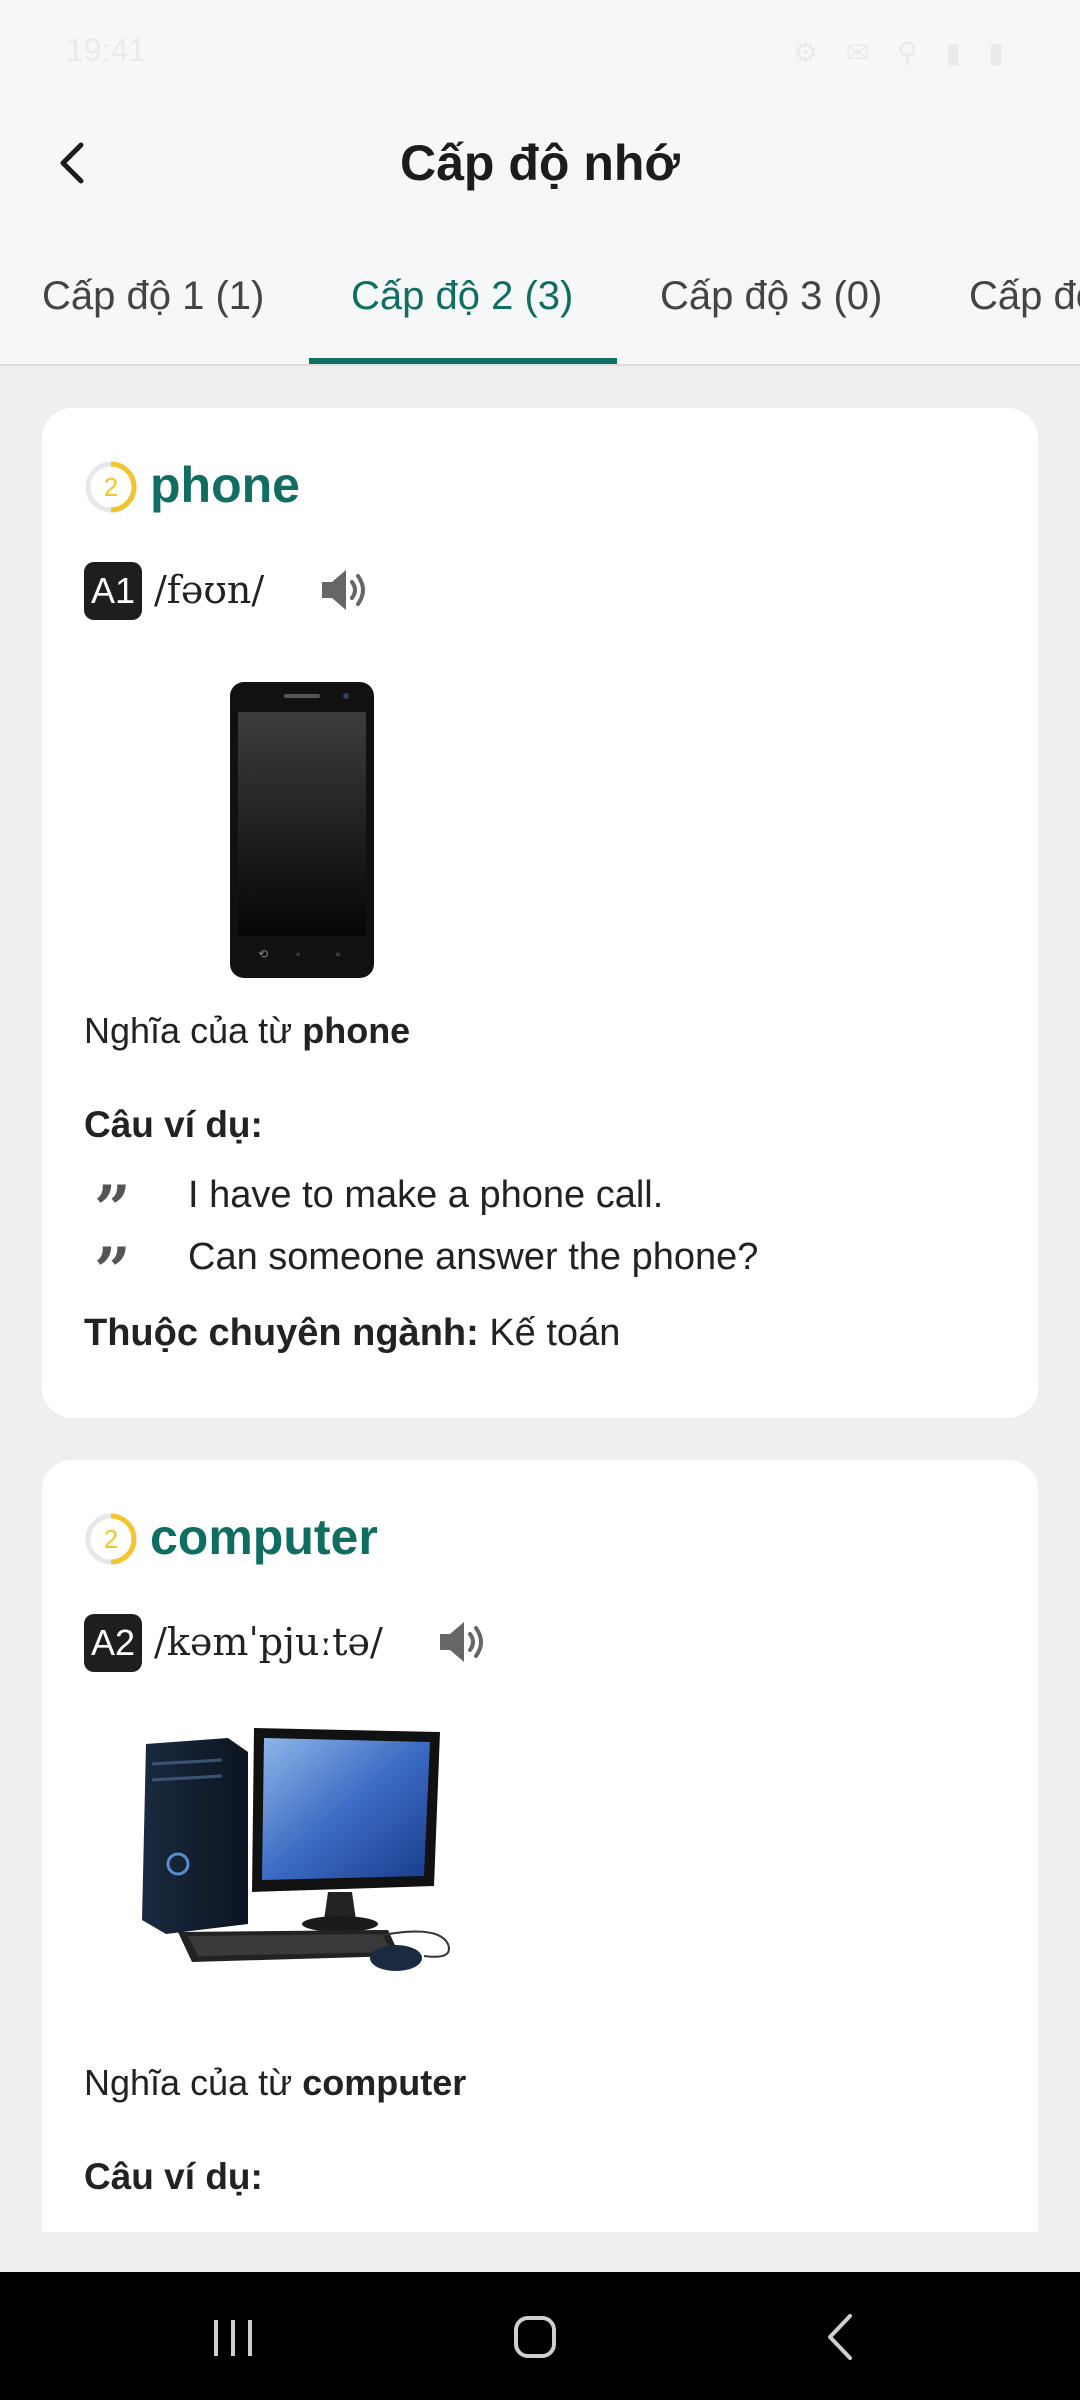 The image size is (1080, 2400). What do you see at coordinates (463, 361) in the screenshot?
I see `active-tab-indicator` at bounding box center [463, 361].